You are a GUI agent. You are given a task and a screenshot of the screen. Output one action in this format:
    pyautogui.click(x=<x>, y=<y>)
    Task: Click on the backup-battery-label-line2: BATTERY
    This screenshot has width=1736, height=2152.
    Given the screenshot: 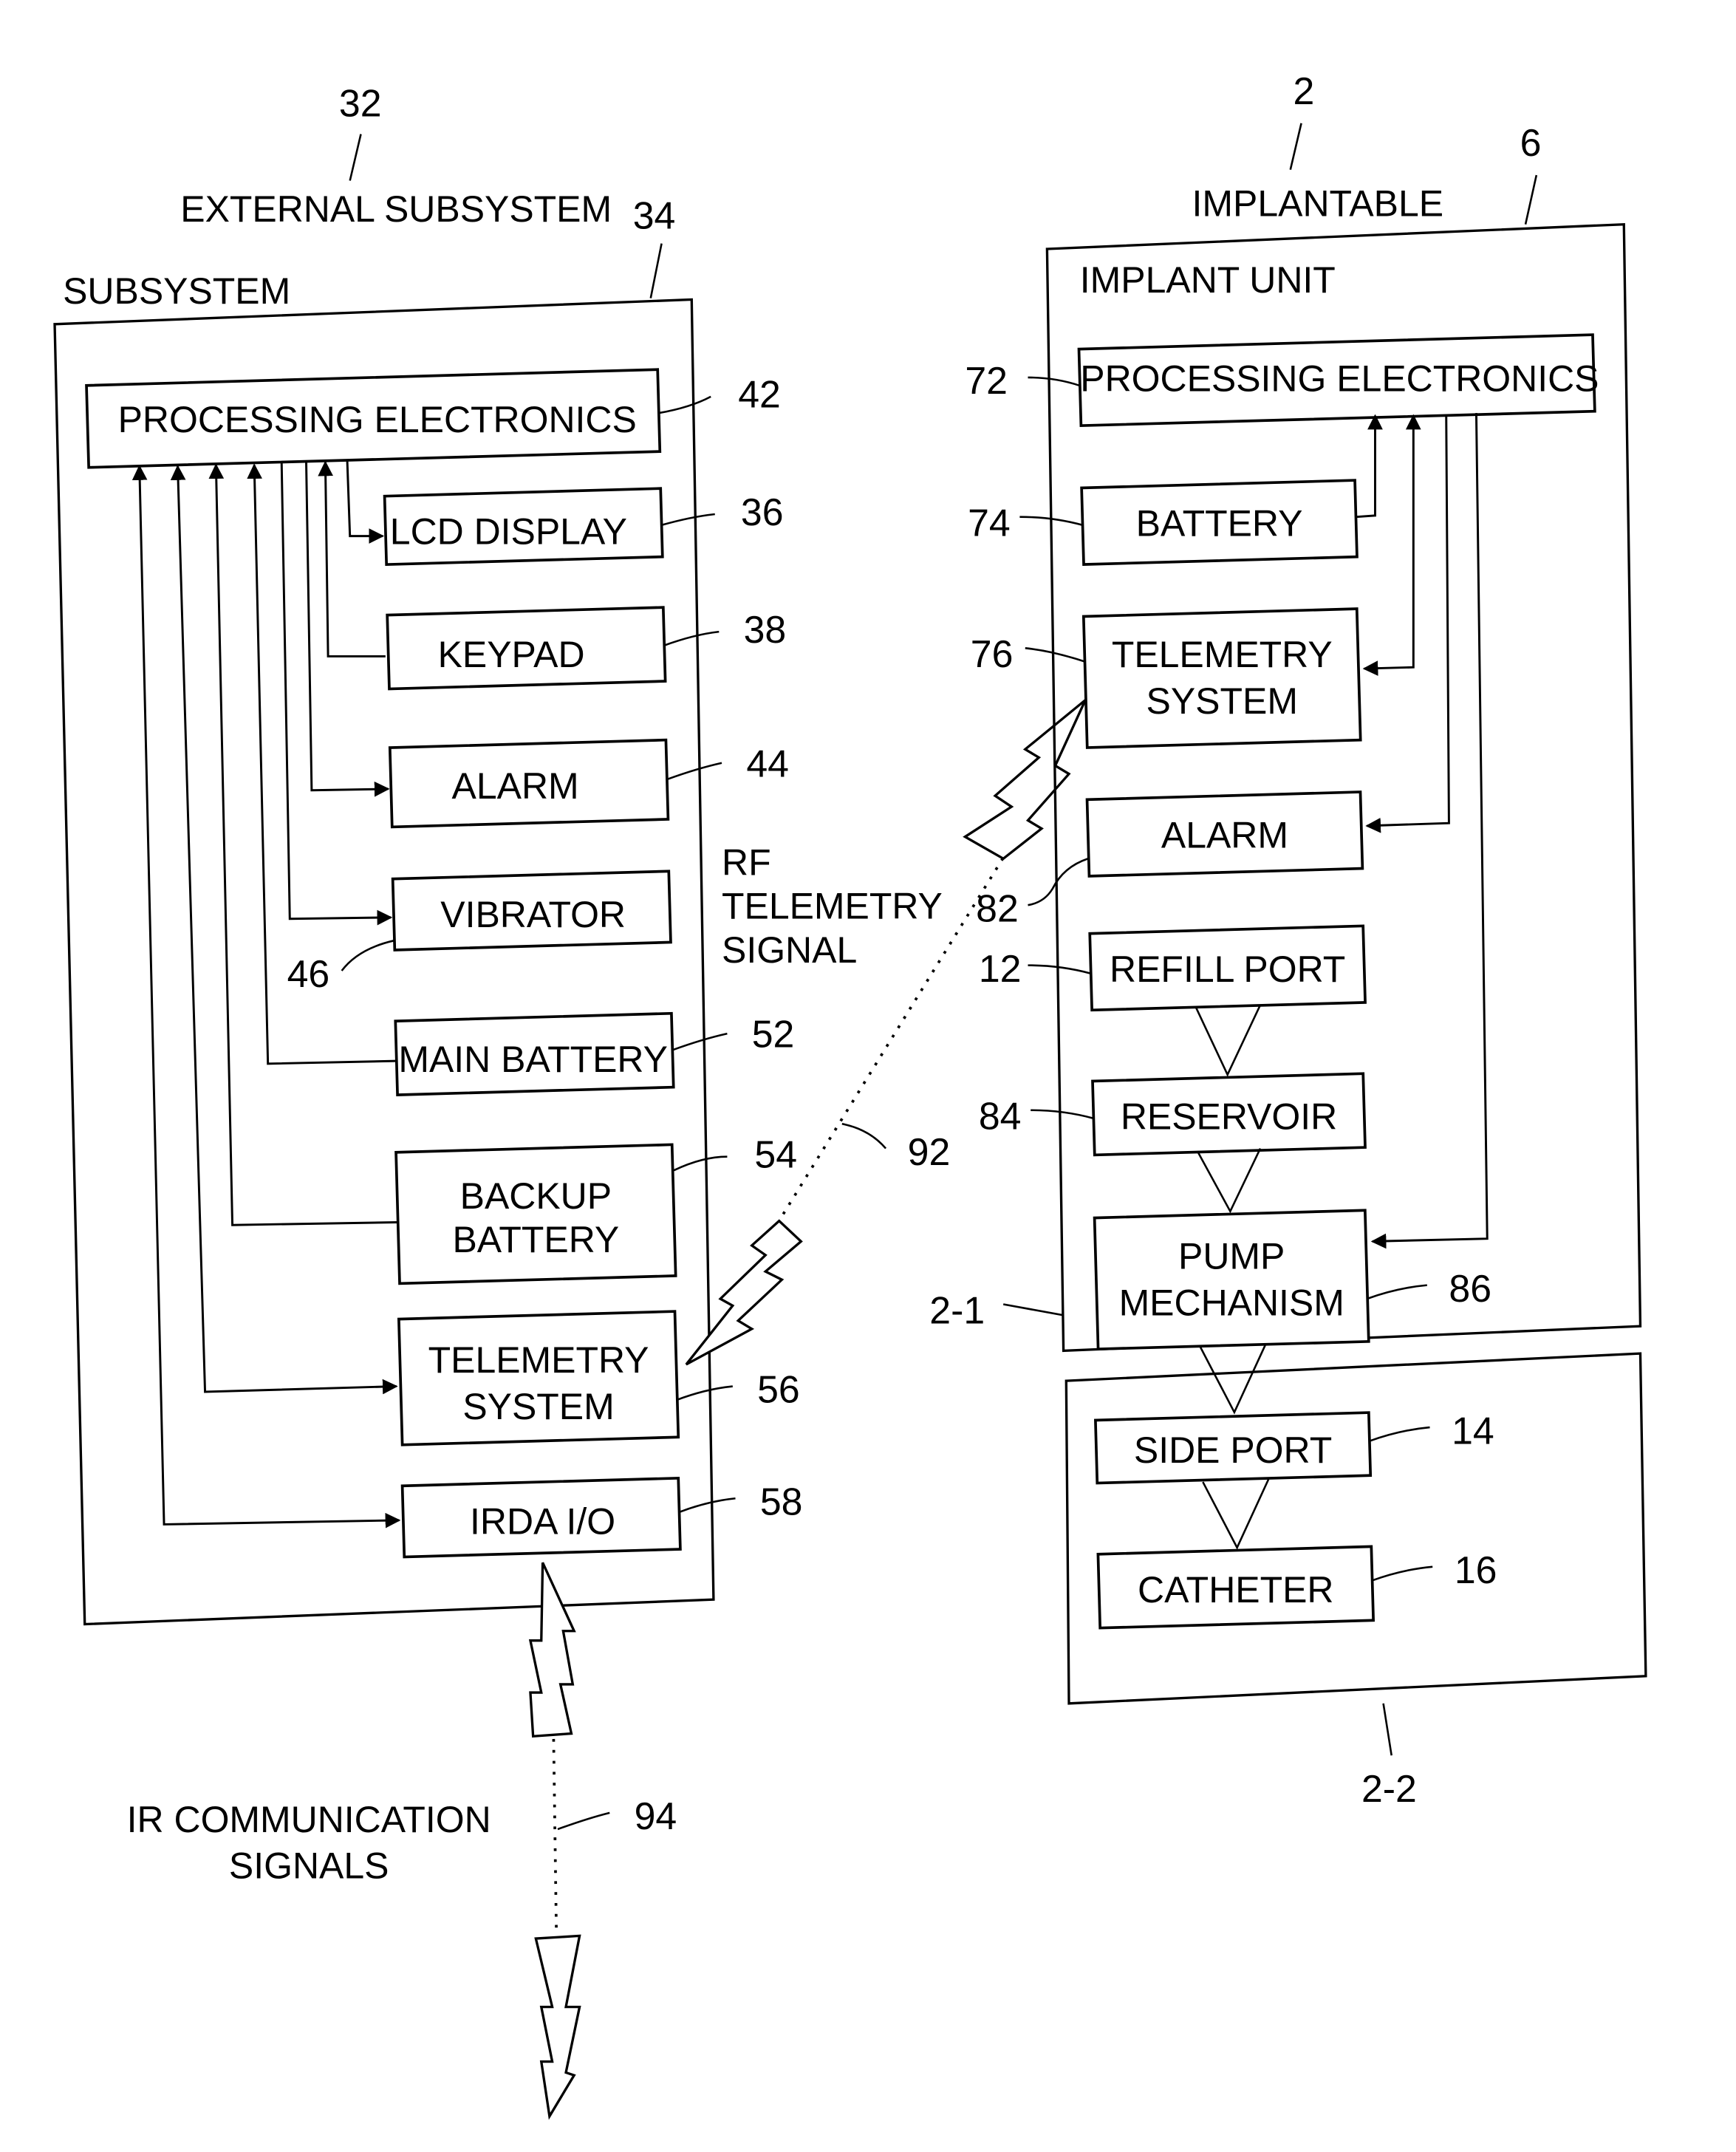 What is the action you would take?
    pyautogui.click(x=535, y=1239)
    